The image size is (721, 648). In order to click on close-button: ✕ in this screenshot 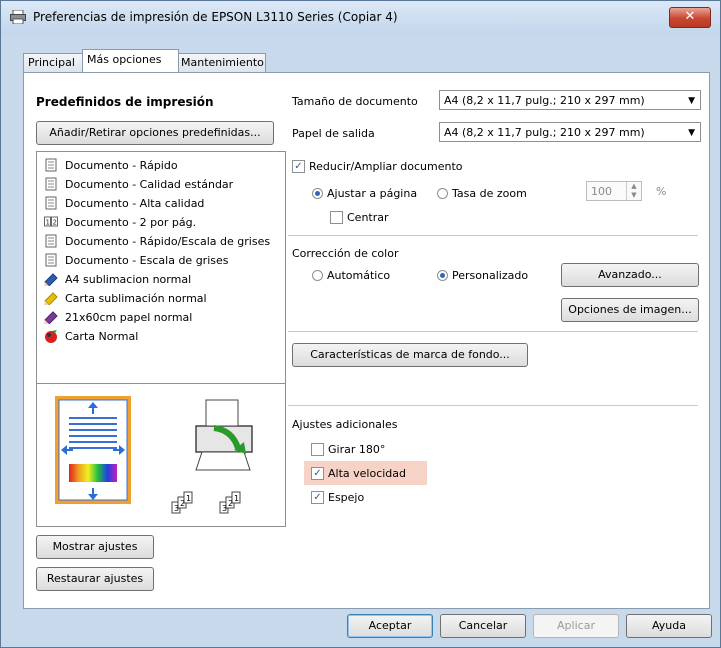, I will do `click(690, 17)`.